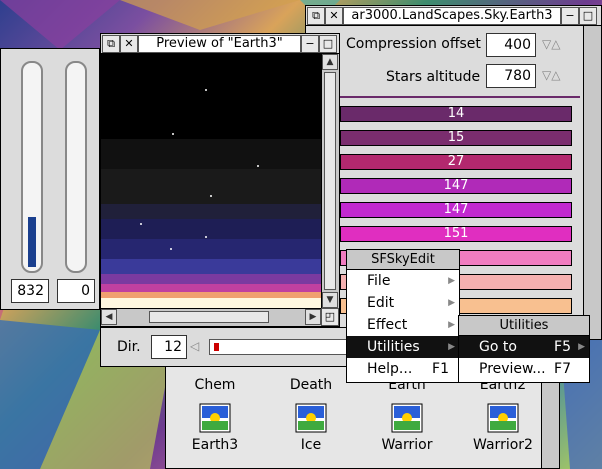 The image size is (602, 469). I want to click on menu-item-label: Edit, so click(381, 303).